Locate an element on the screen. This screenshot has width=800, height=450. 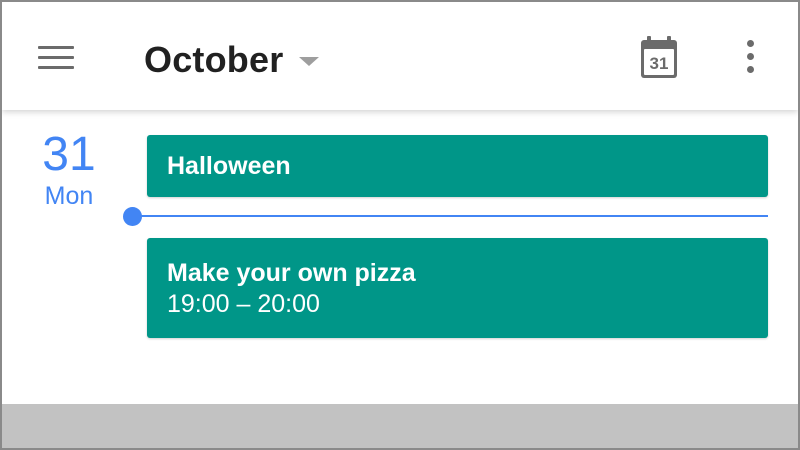
day-weekday: Mon is located at coordinates (69, 196).